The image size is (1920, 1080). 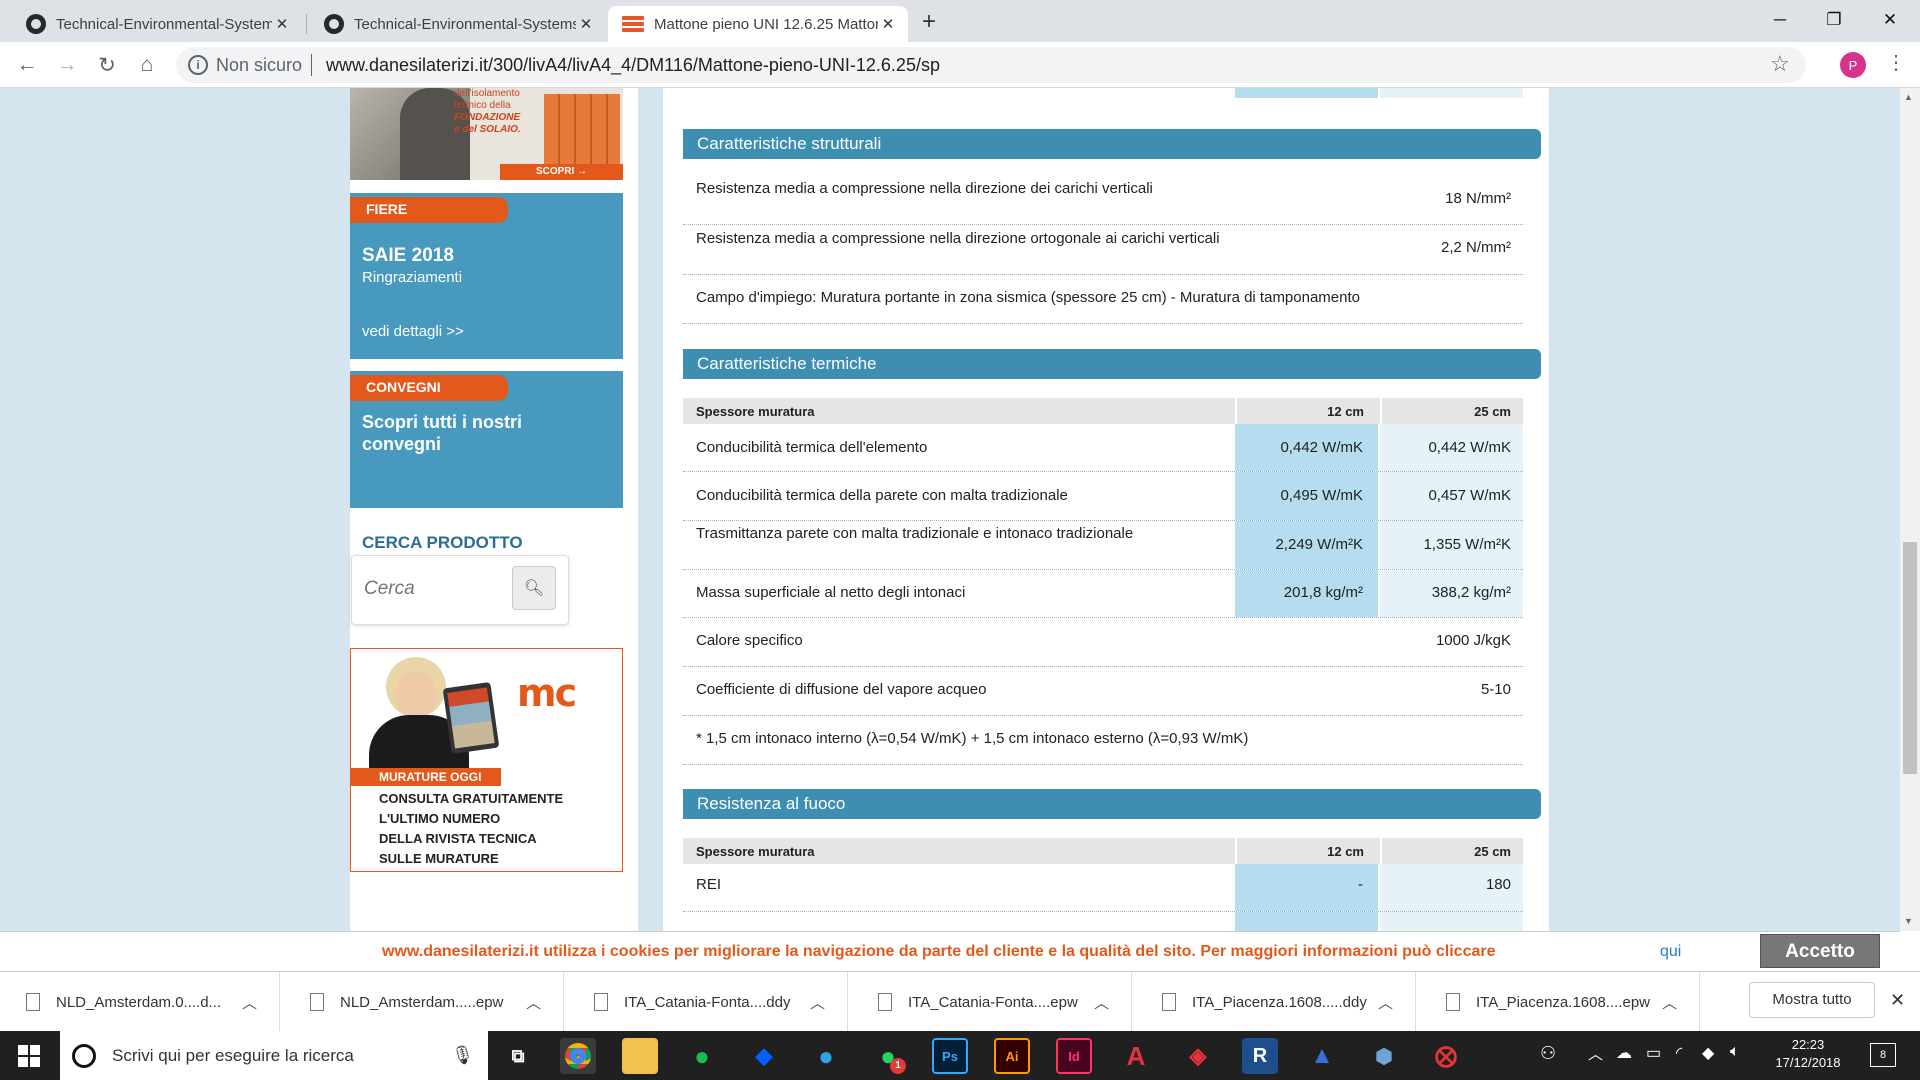 I want to click on restore-icon: ❐, so click(x=1834, y=20).